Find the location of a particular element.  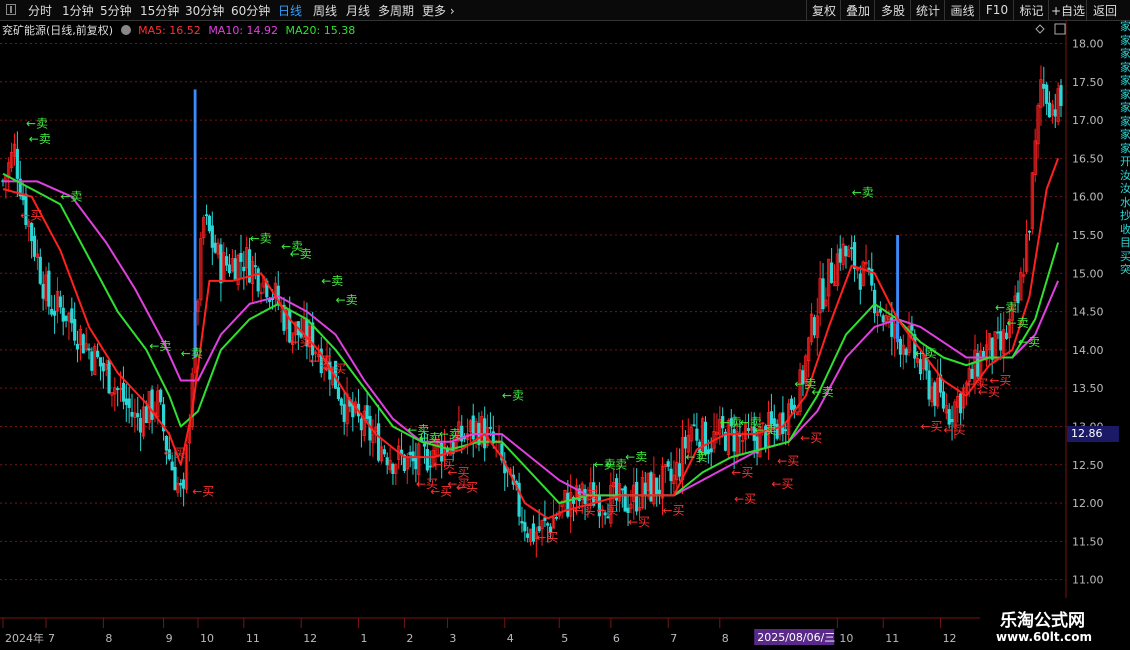

timeframe-tab-10: 更多 › is located at coordinates (438, 10).